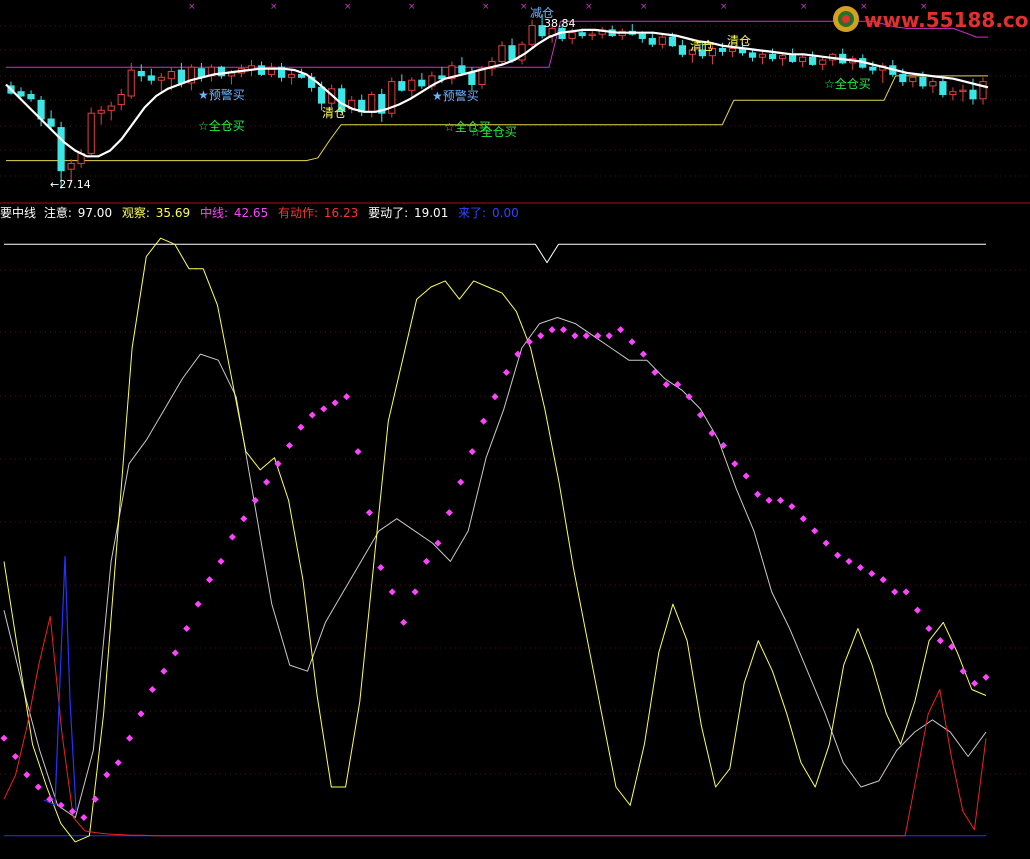 Image resolution: width=1030 pixels, height=859 pixels. I want to click on header-observe-label: 观察:, so click(136, 213).